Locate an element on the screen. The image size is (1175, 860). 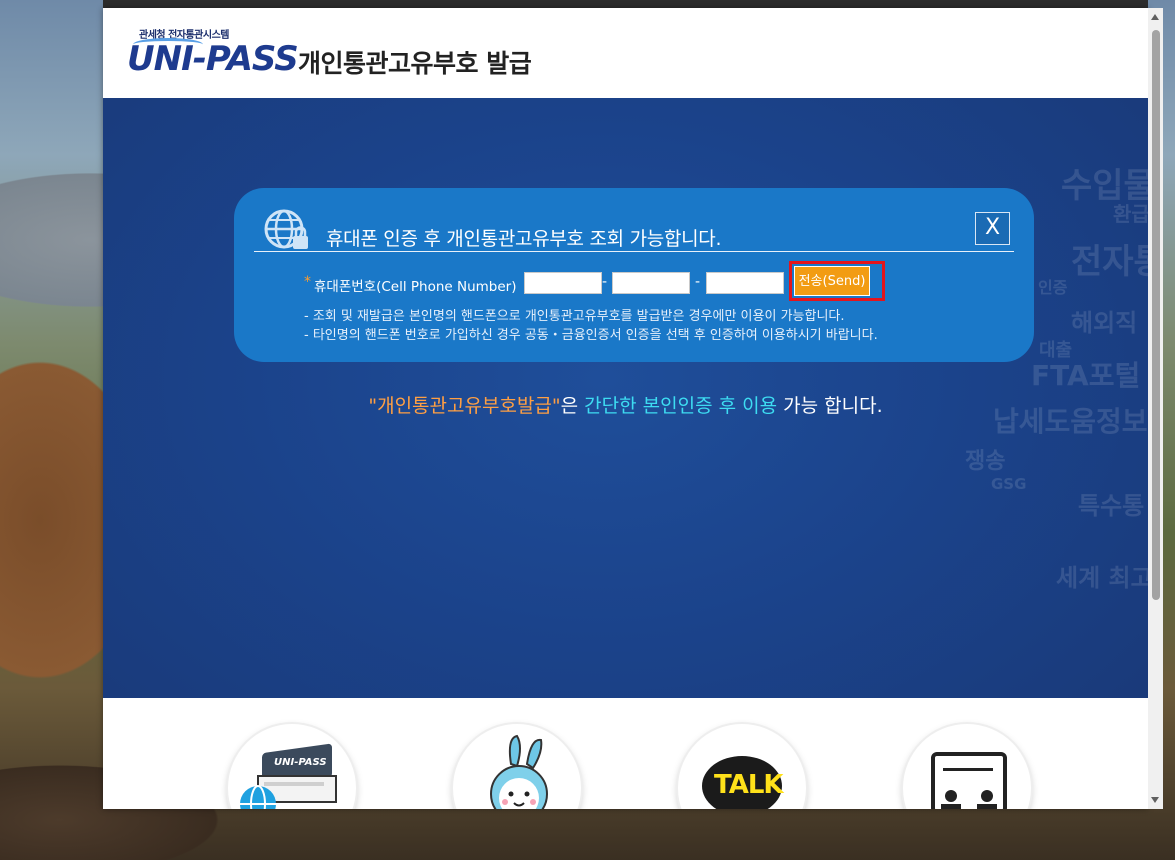
quick-menu-consult is located at coordinates (967, 766).